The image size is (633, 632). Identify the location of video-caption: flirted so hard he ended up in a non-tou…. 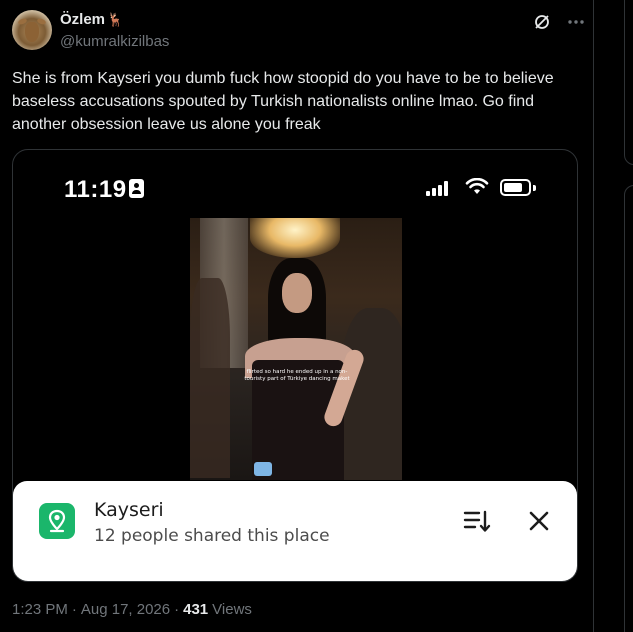
(297, 375).